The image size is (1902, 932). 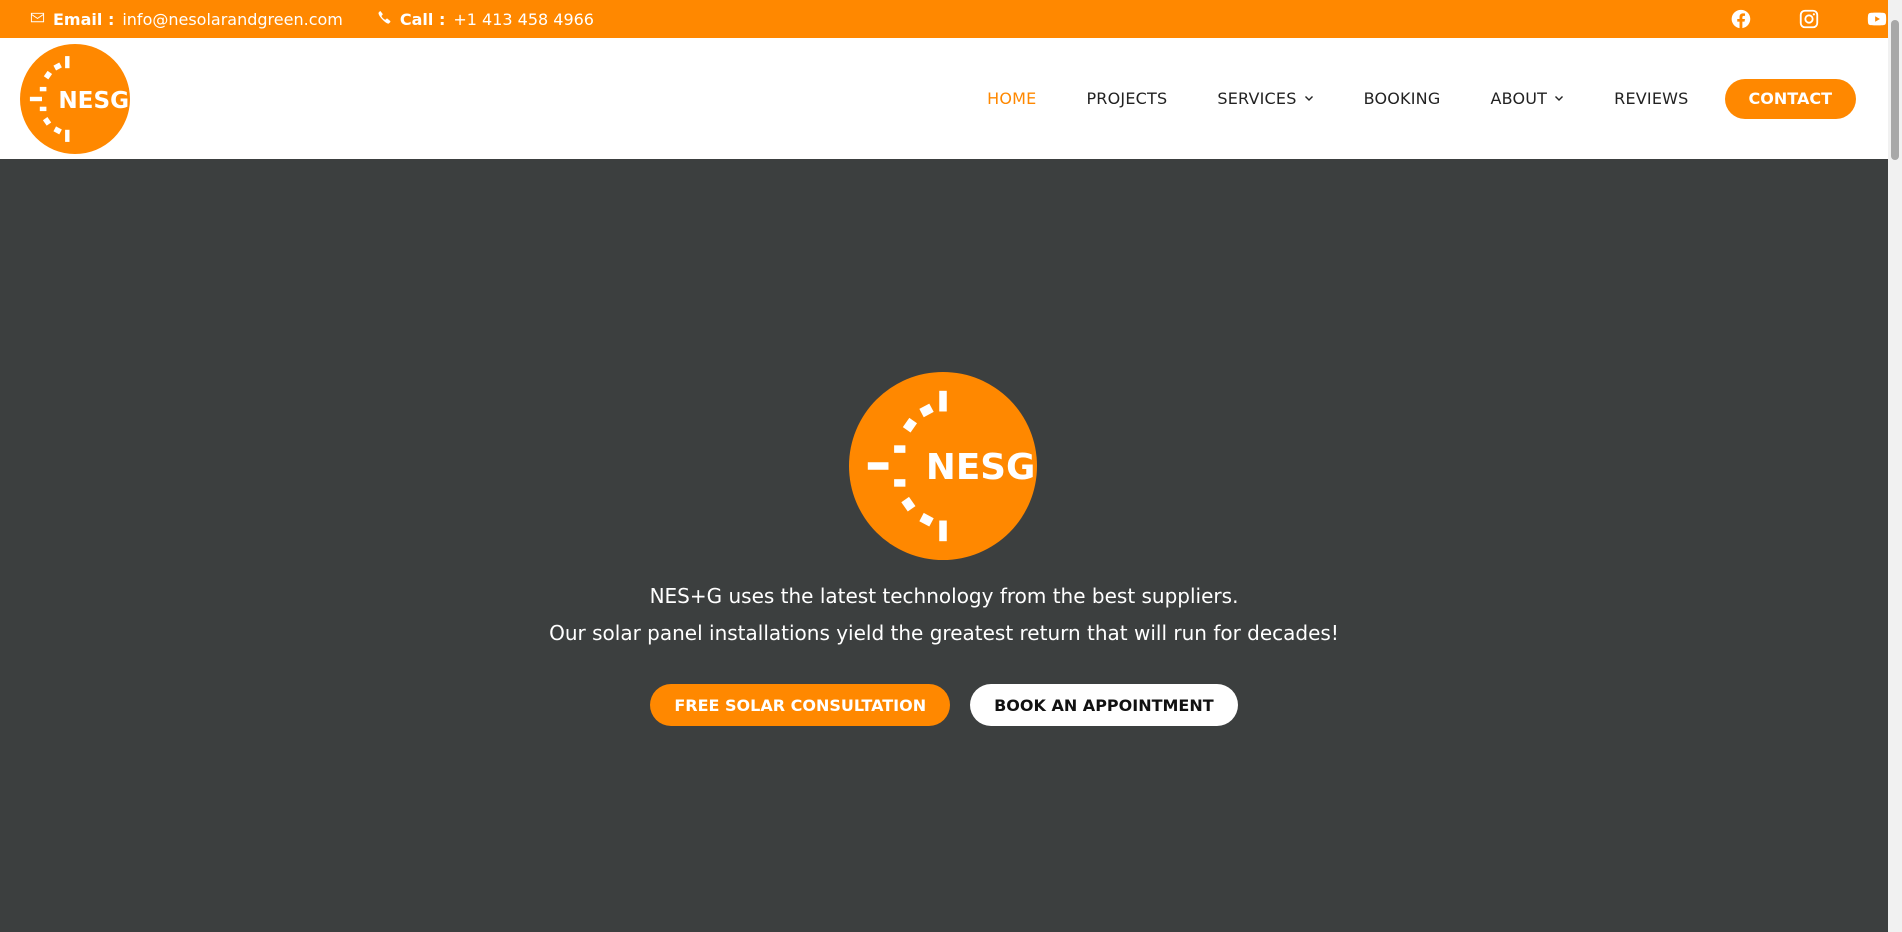 I want to click on nesg-logo: NESG, so click(x=75, y=99).